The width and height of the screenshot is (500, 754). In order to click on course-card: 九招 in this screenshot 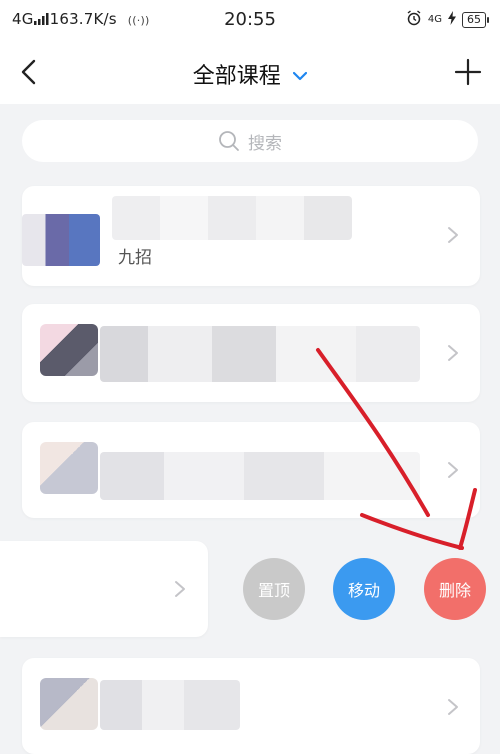, I will do `click(251, 236)`.